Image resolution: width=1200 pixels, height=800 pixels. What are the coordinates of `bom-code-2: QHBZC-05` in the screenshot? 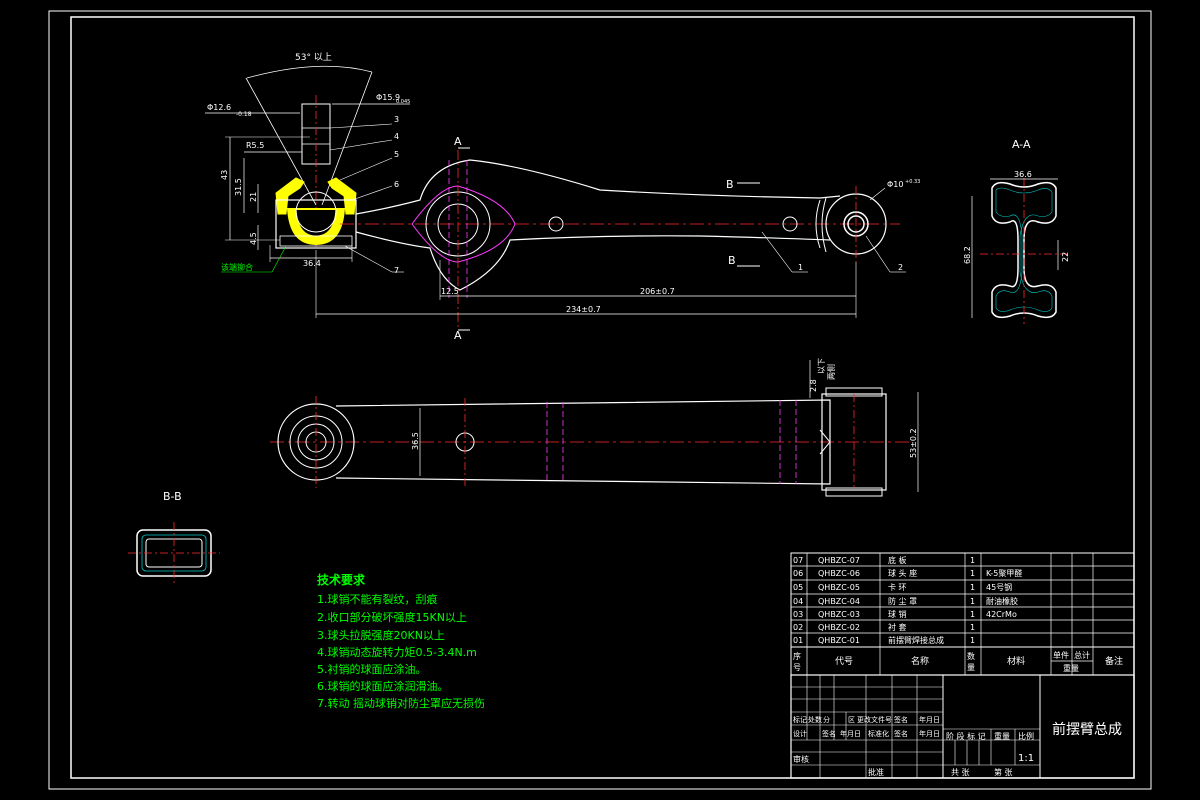 It's located at (839, 587).